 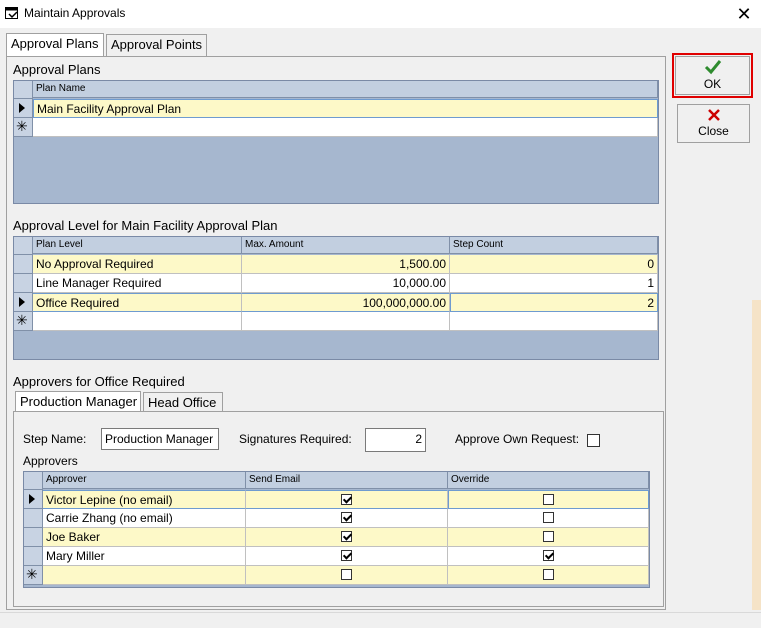 I want to click on tab-production-manager: Production Manager, so click(x=78, y=402).